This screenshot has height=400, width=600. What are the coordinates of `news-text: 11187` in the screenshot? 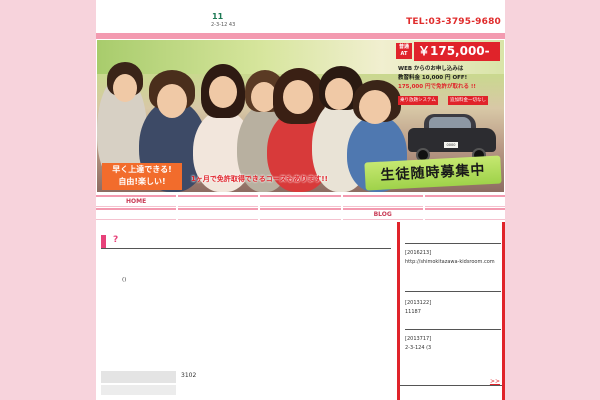 It's located at (453, 312).